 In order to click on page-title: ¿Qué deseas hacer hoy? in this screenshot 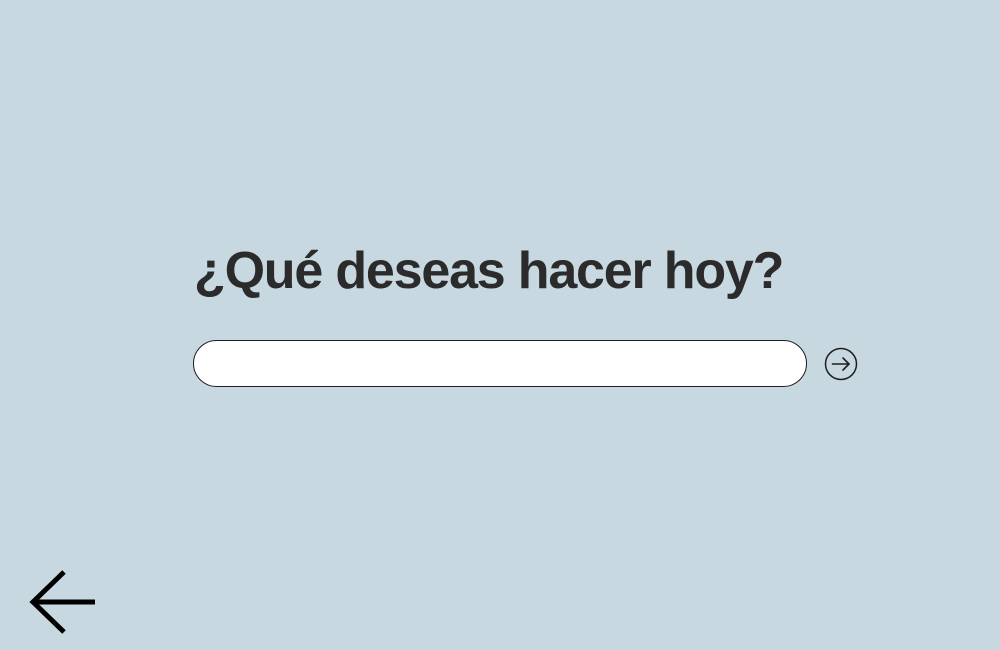, I will do `click(489, 271)`.